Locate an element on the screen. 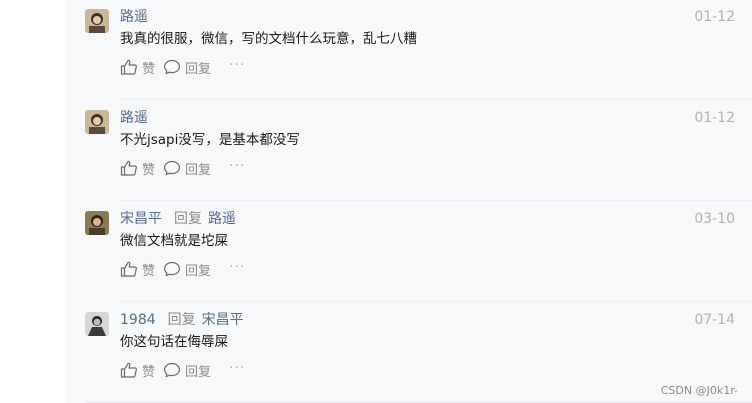 The height and width of the screenshot is (403, 752). comment-content: 不光jsapi没写，是基本都没写 is located at coordinates (210, 140).